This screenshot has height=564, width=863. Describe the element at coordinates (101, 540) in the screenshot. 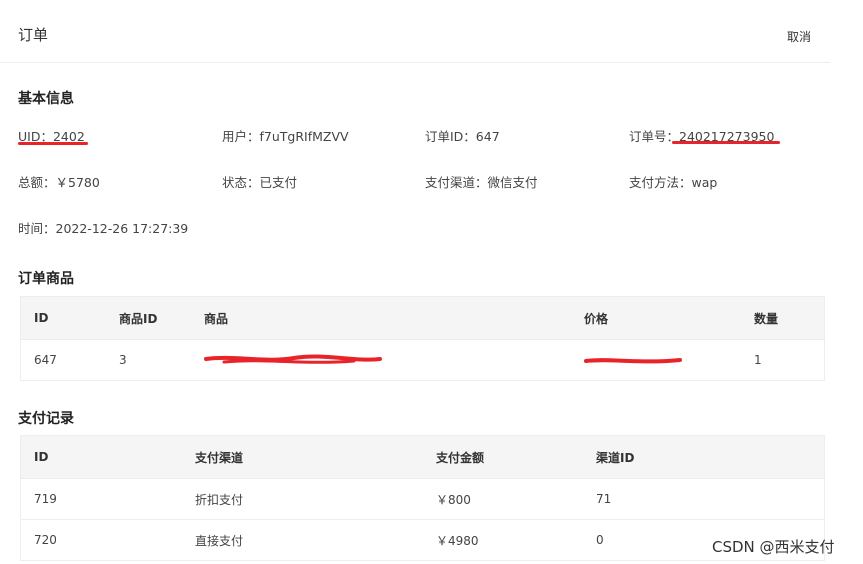

I see `cell-pay-id: 720` at that location.